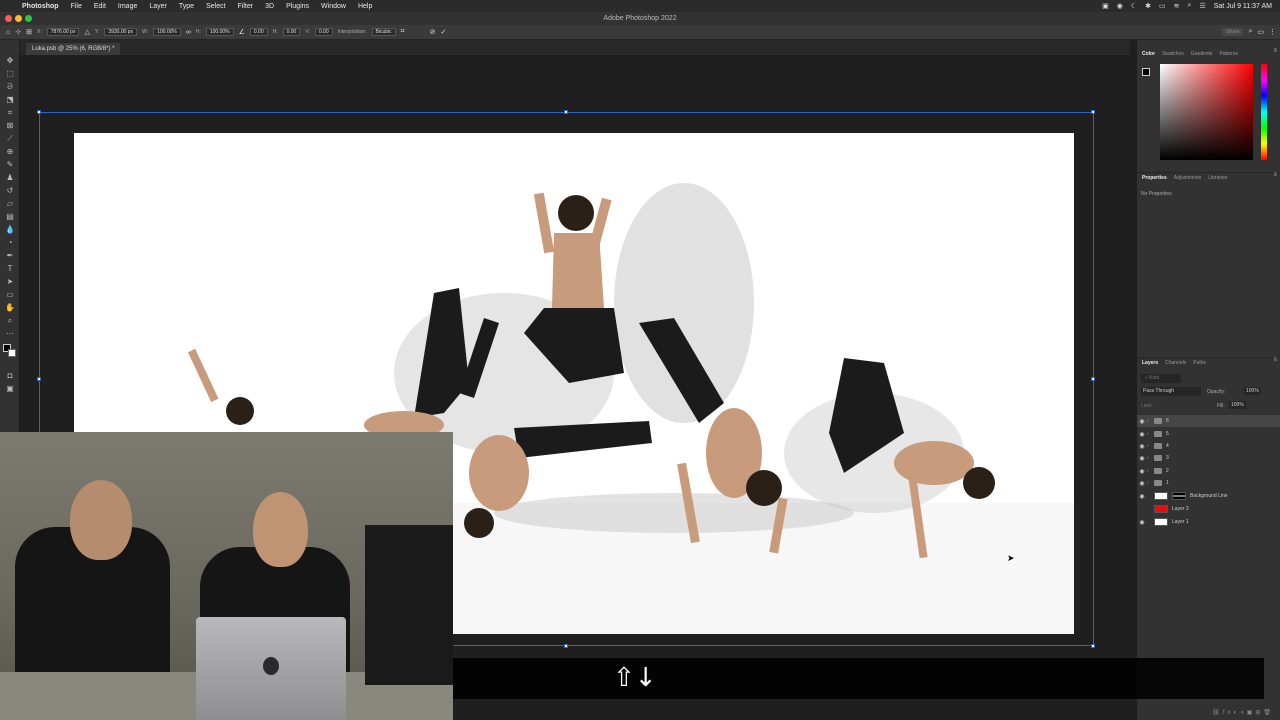 The image size is (1280, 720). What do you see at coordinates (1228, 54) in the screenshot?
I see `tab-patterns: Patterns` at bounding box center [1228, 54].